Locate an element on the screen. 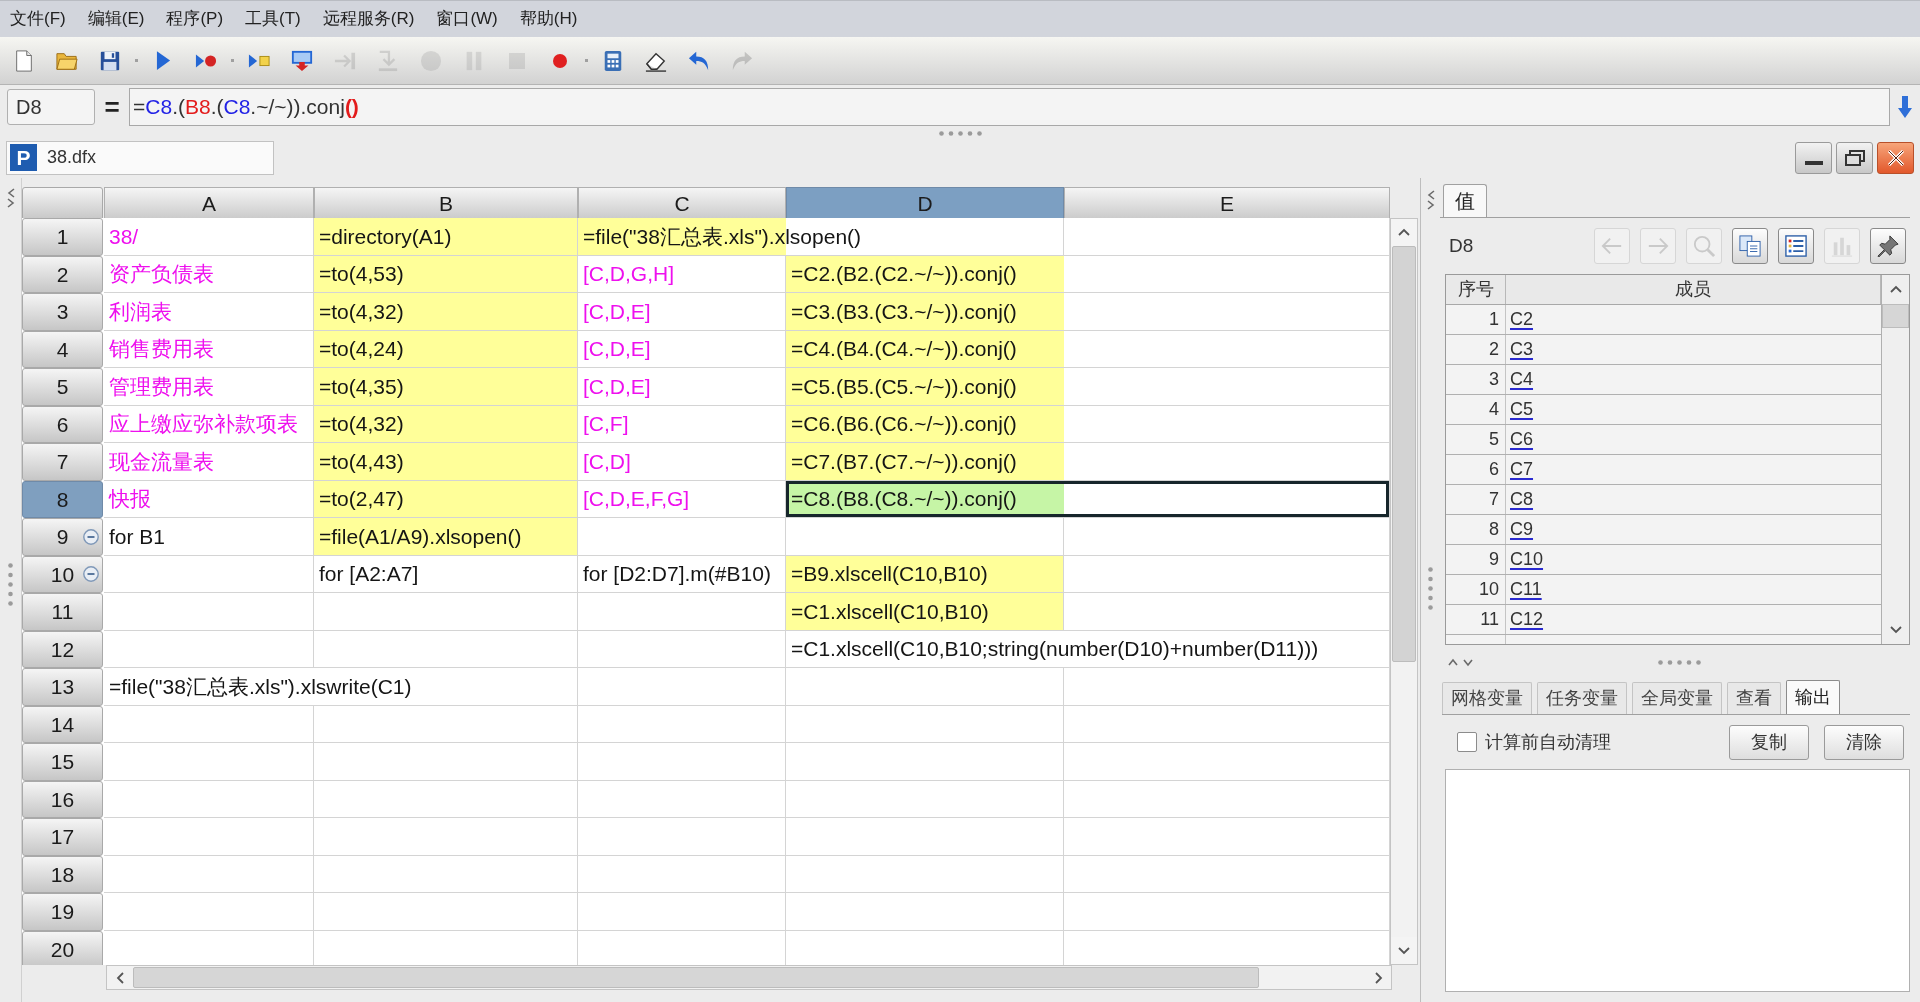 The image size is (1920, 1002). row-header: 17 is located at coordinates (62, 837).